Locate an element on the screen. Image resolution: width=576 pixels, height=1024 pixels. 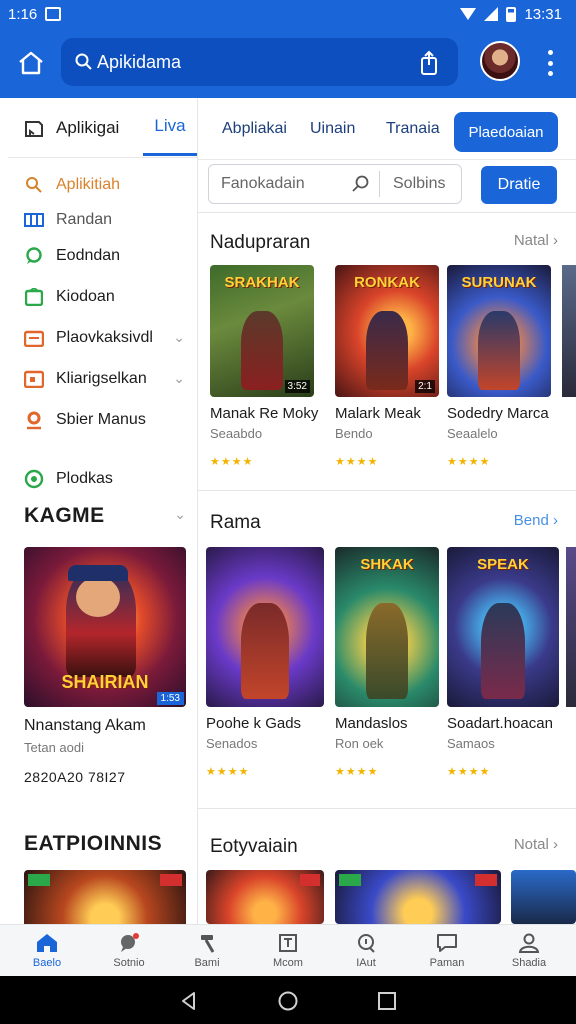
sidebar-item-label: Plodkas is located at coordinates (84, 478).